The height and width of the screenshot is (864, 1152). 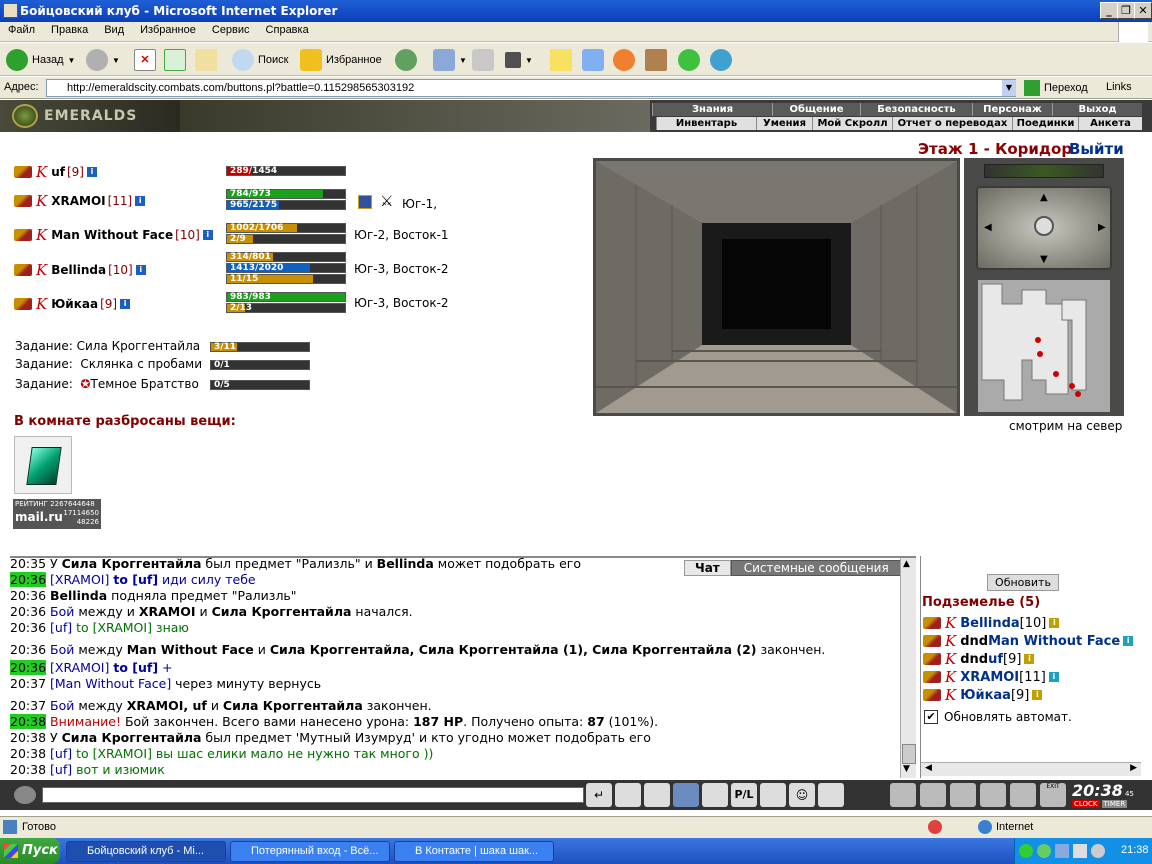 I want to click on discuss-button, so click(x=561, y=60).